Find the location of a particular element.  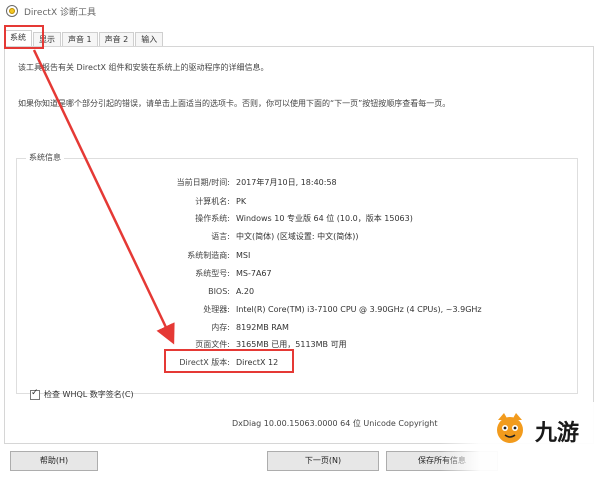

watermark-text: 九游 is located at coordinates (557, 433).